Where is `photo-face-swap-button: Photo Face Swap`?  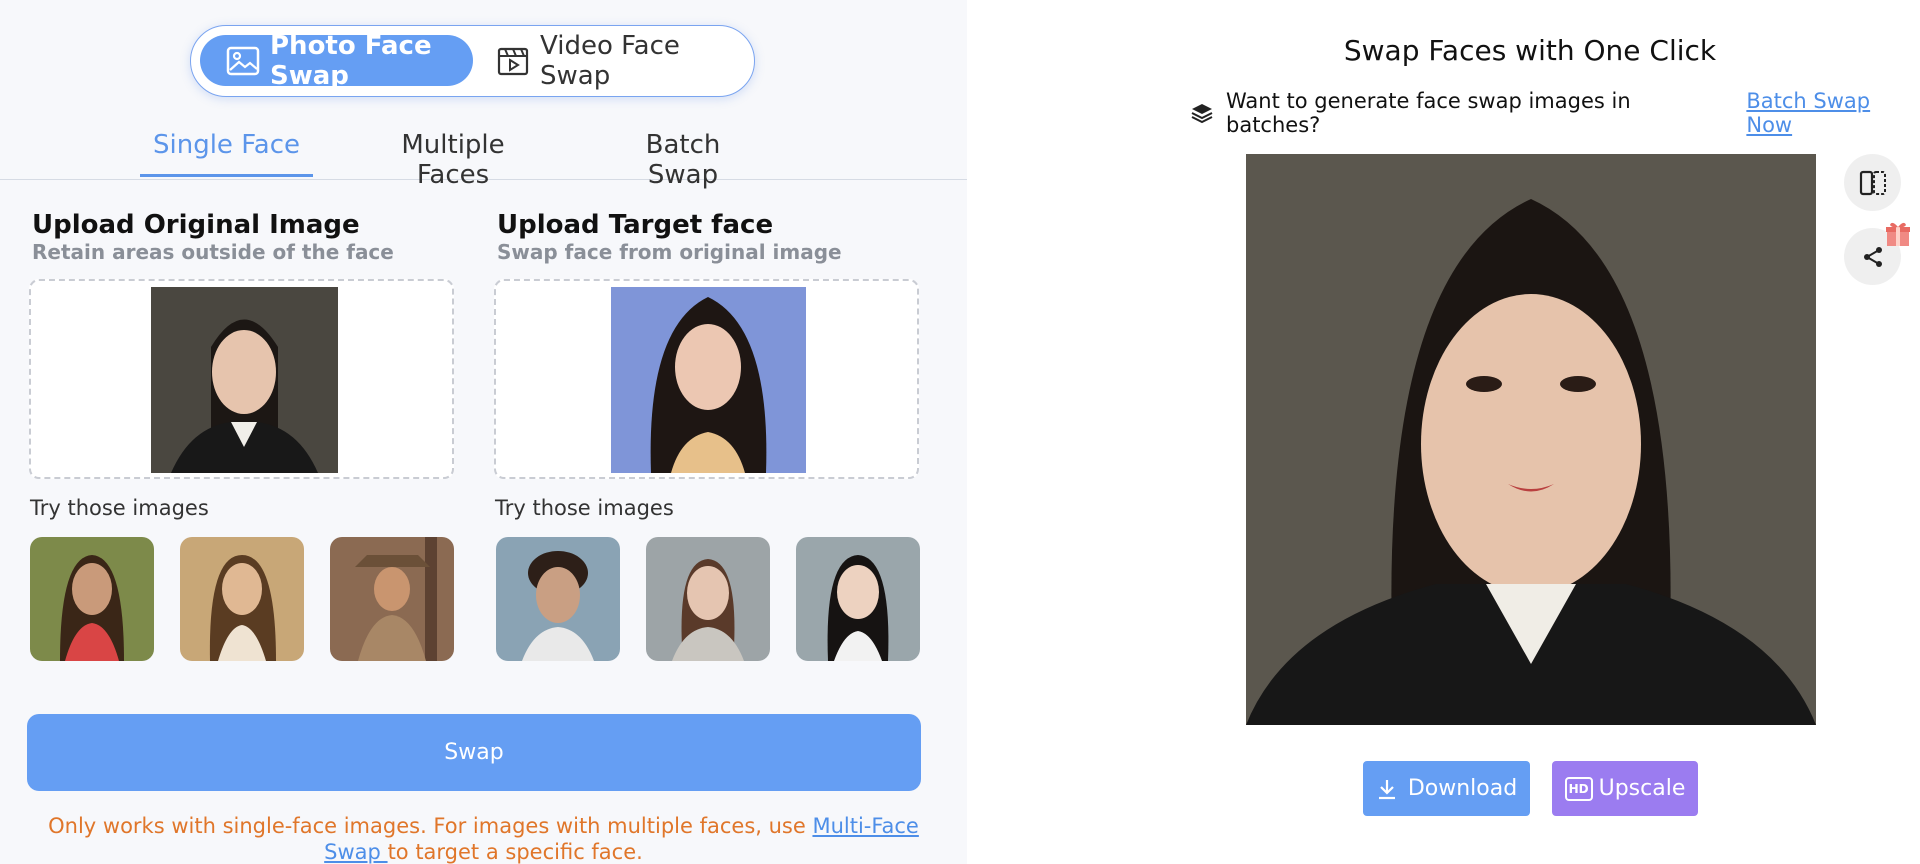
photo-face-swap-button: Photo Face Swap is located at coordinates (336, 61).